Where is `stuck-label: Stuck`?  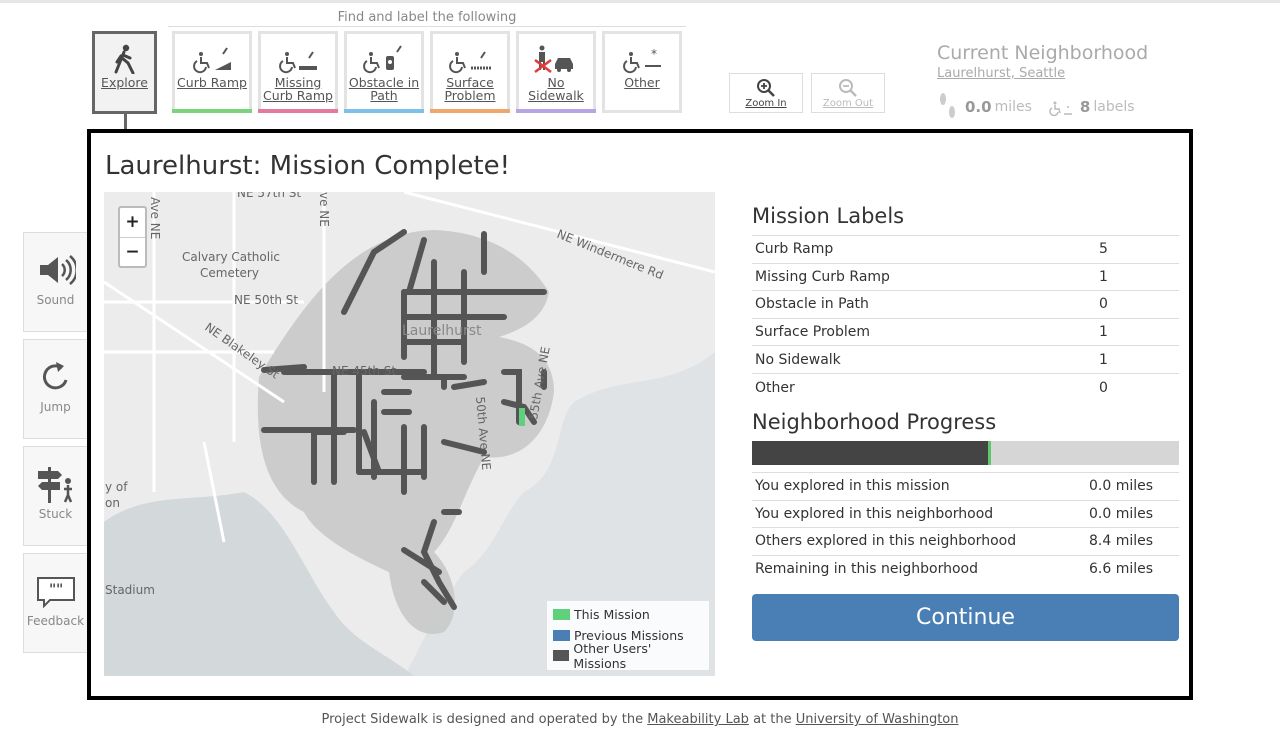
stuck-label: Stuck is located at coordinates (55, 514).